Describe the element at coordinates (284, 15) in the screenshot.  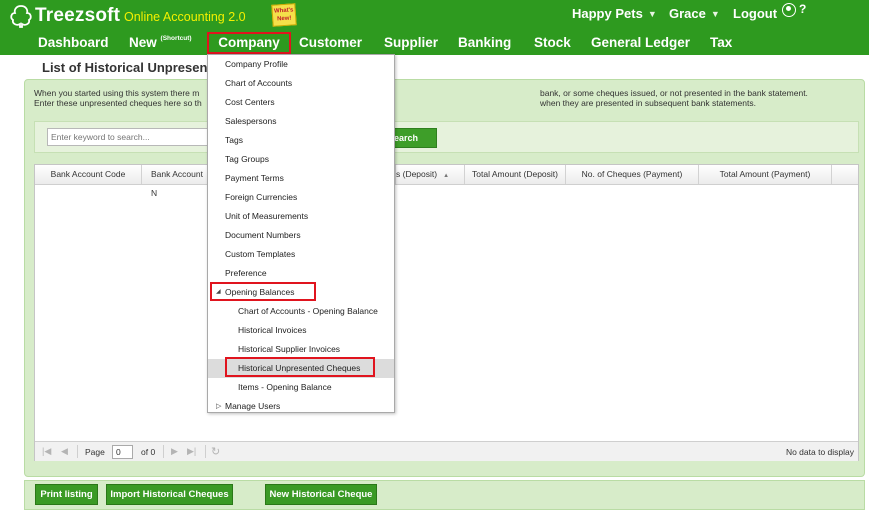
I see `whats-new-sticker: What's New!` at that location.